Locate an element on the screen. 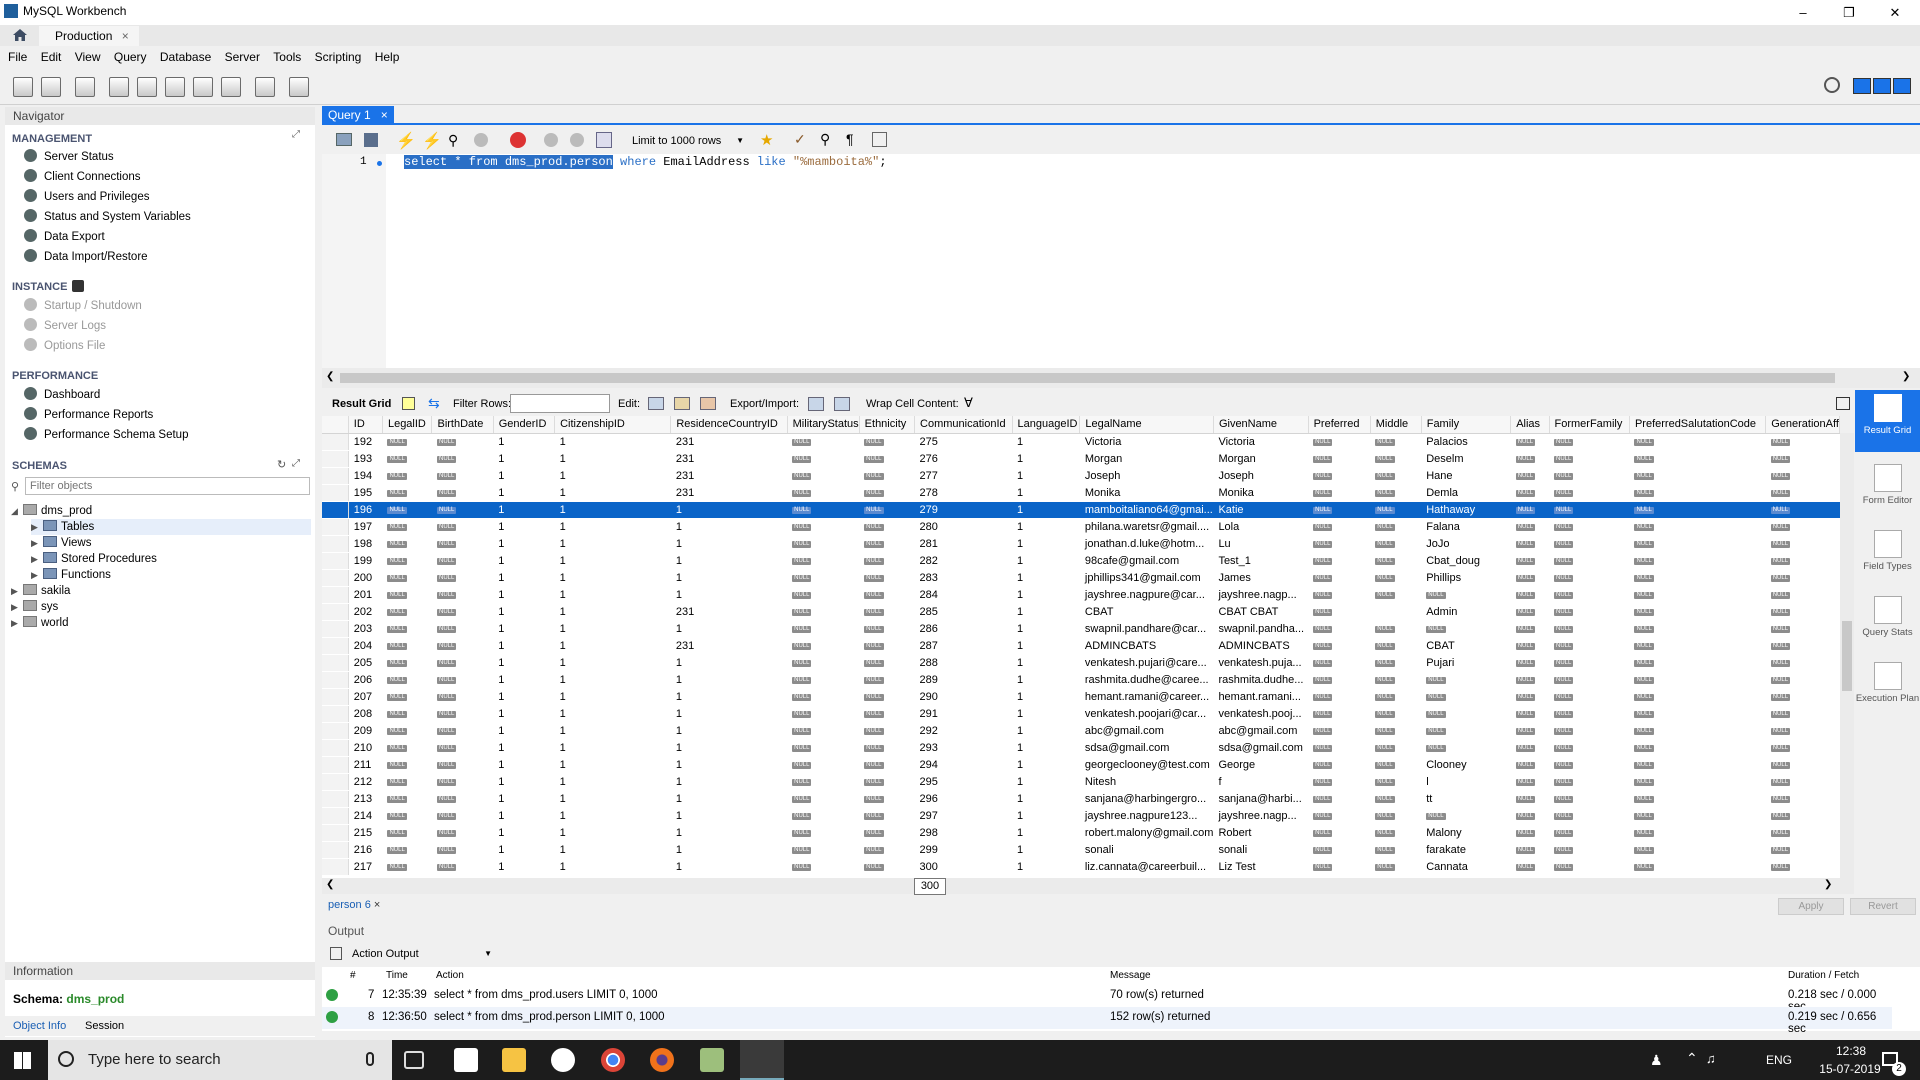 This screenshot has width=1920, height=1080. table-cell: Cannata is located at coordinates (1466, 867).